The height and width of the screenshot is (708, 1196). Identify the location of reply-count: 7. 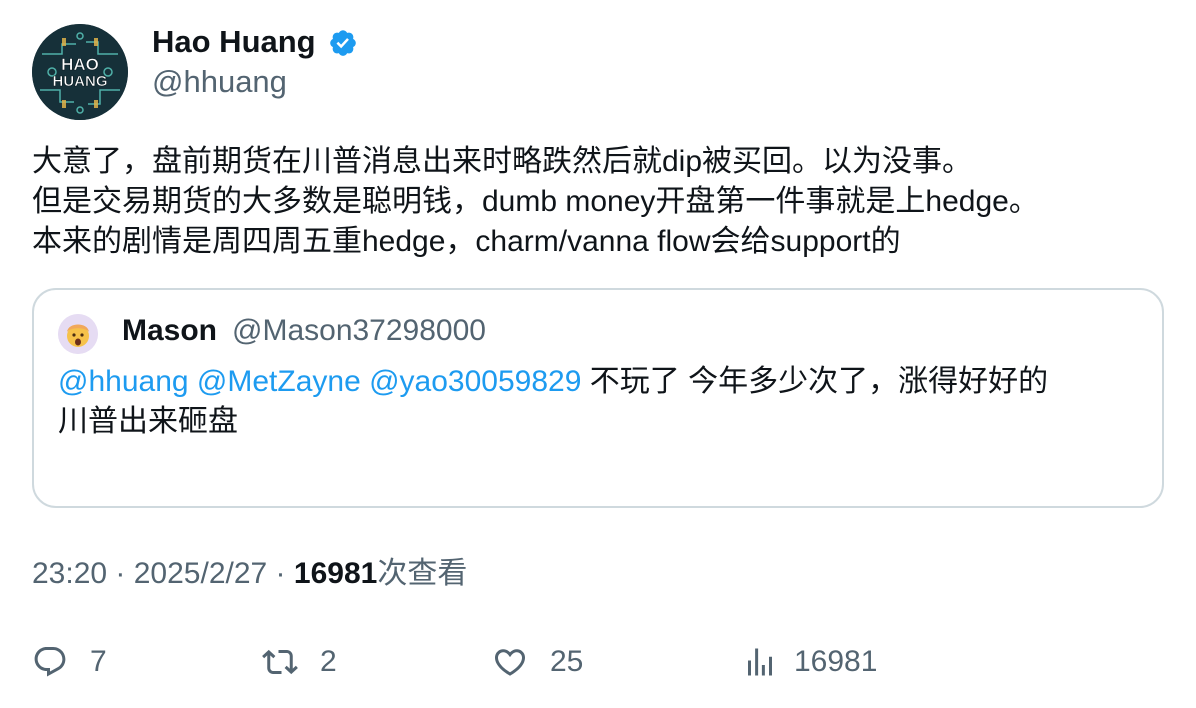
(98, 661).